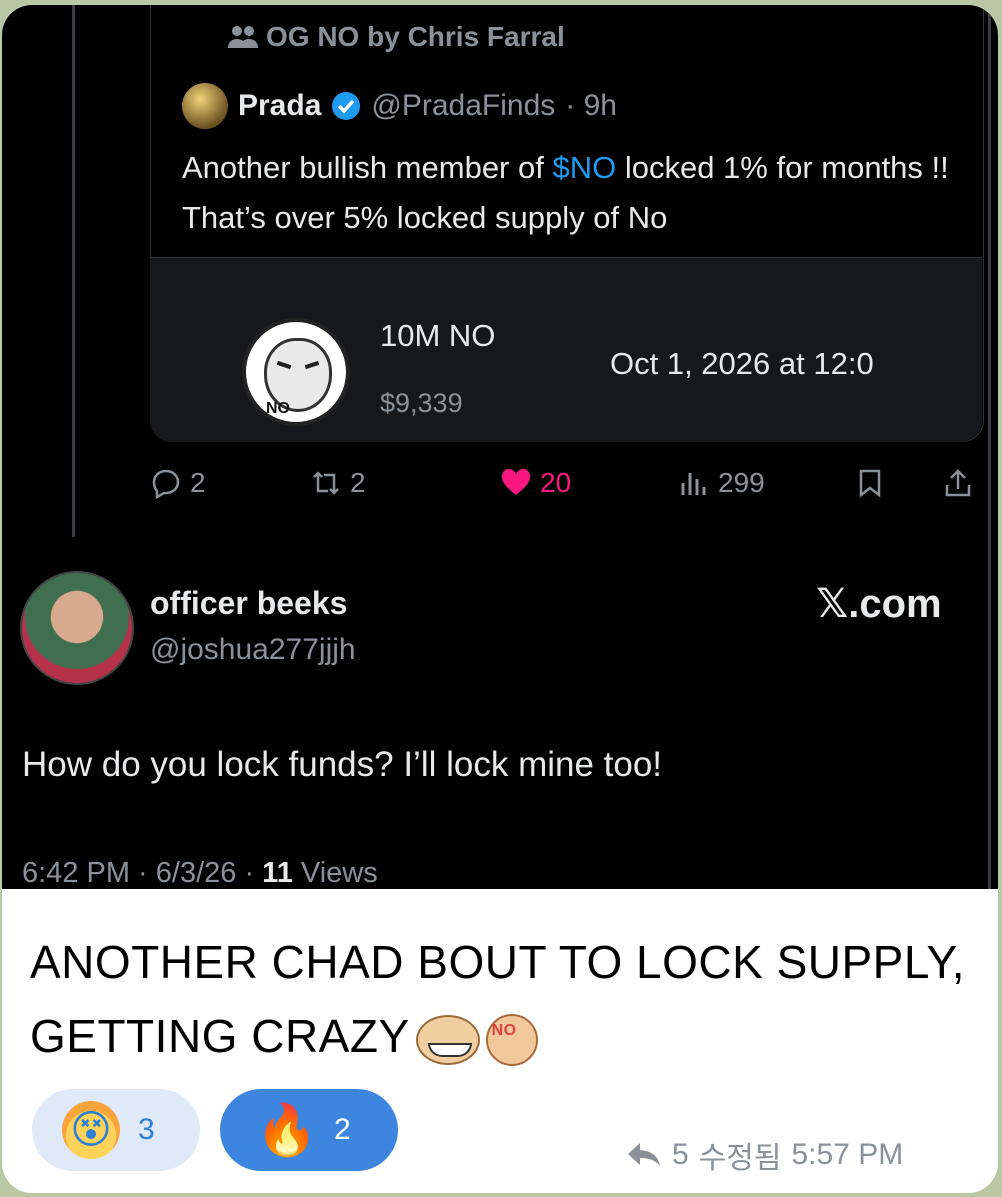 The height and width of the screenshot is (1197, 1002). Describe the element at coordinates (91, 1130) in the screenshot. I see `exploding-head-icon: 😵` at that location.